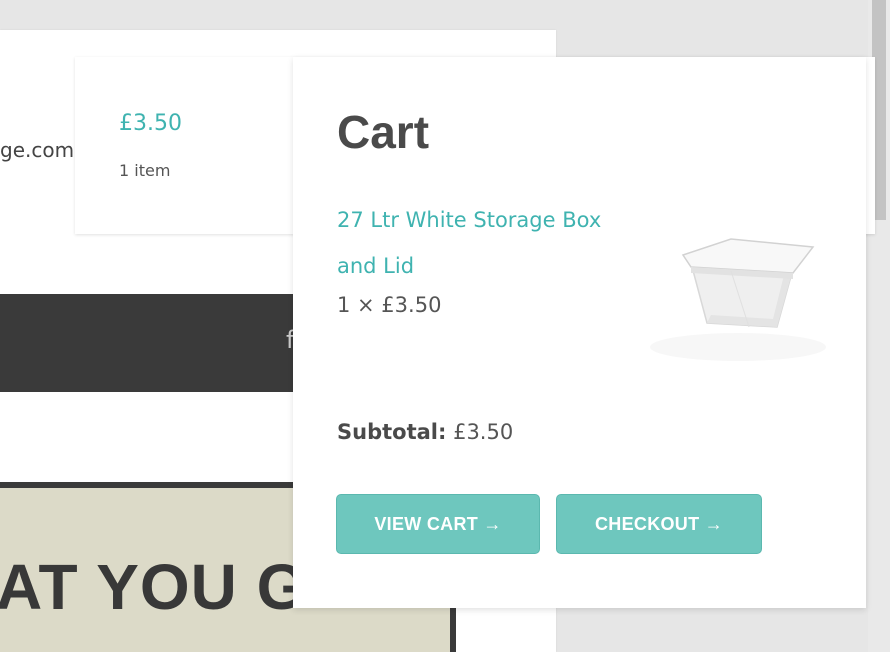 Image resolution: width=890 pixels, height=652 pixels. Describe the element at coordinates (438, 524) in the screenshot. I see `view-cart-button: VIEW CART →` at that location.